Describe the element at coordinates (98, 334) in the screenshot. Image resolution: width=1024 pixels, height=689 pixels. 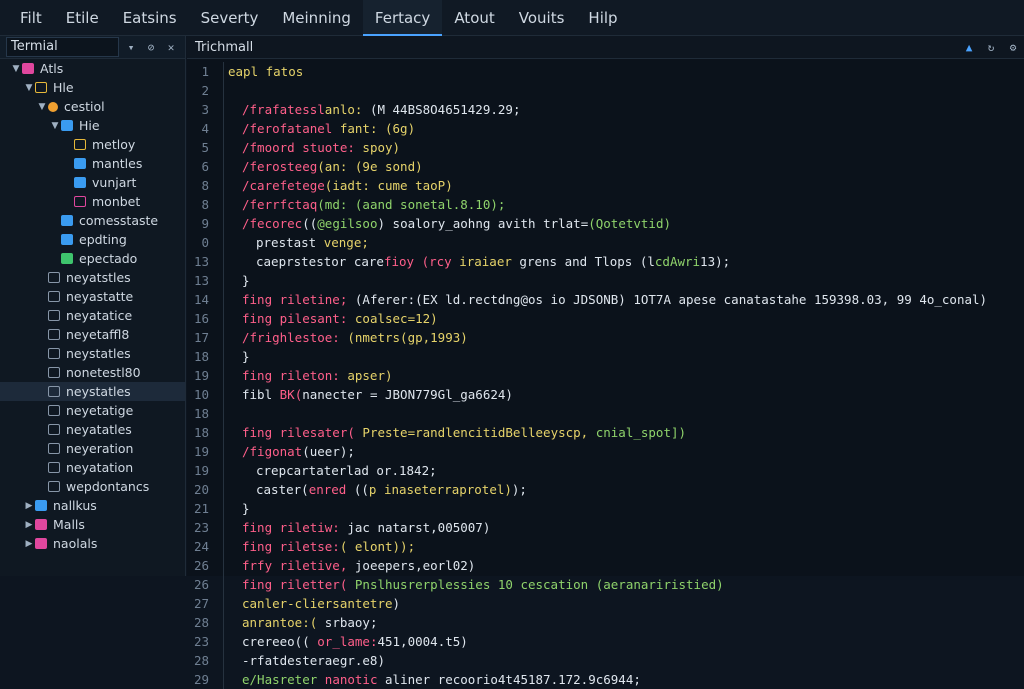
I see `tree-item-label: neyetaffl8` at that location.